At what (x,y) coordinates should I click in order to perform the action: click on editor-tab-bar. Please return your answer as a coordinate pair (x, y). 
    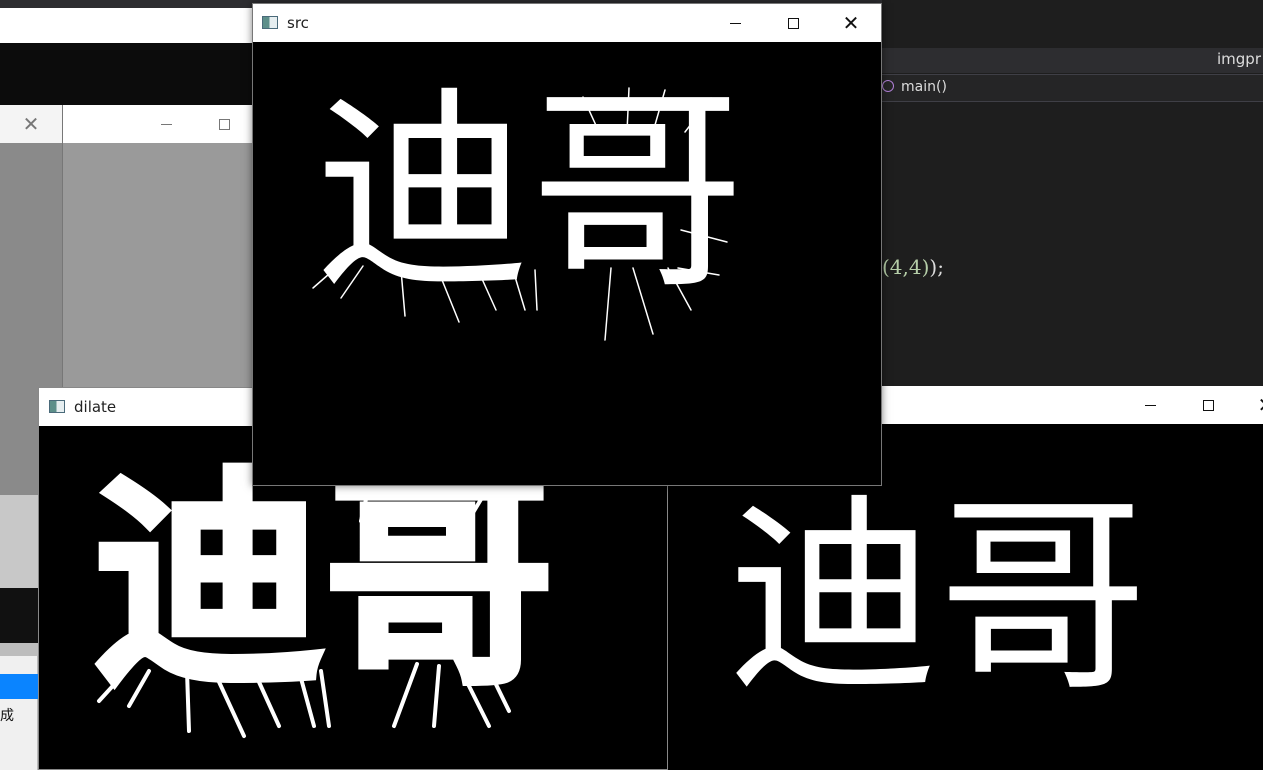
    Looking at the image, I should click on (1072, 60).